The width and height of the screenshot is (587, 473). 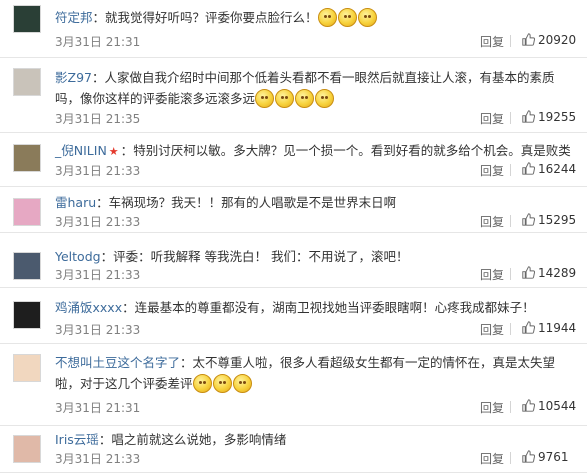 I want to click on like-button: 16244, so click(x=549, y=169).